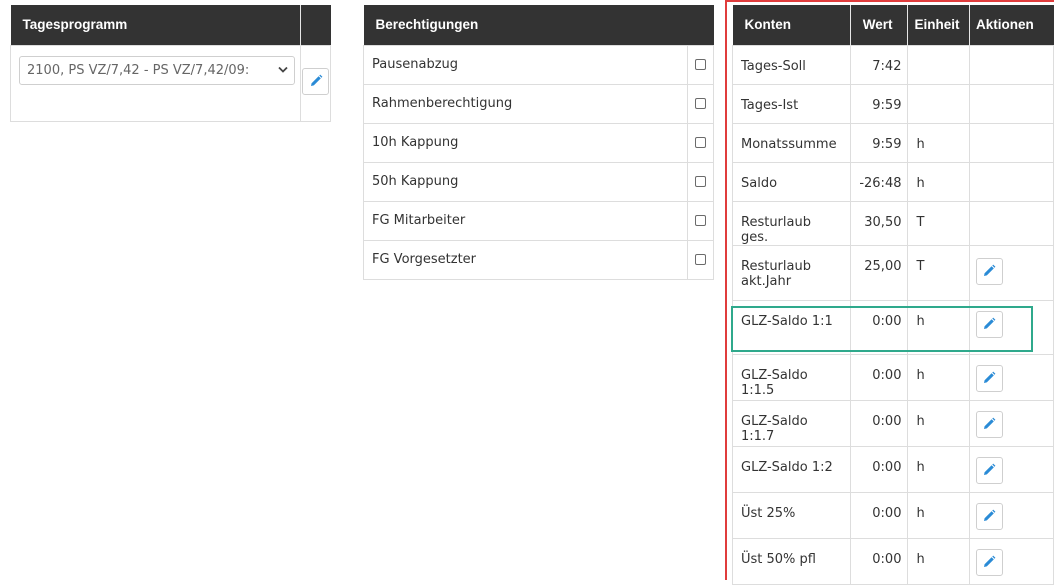  I want to click on tagesprogramm-select: 2100, PS VZ/7,42 - PS VZ/7,42/09:, so click(157, 70).